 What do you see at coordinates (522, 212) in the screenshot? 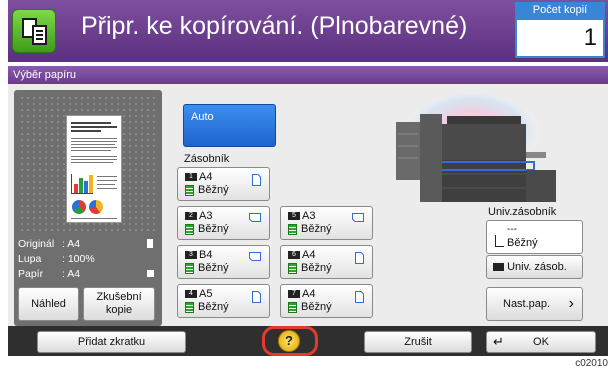
I see `mp-tray-label: Univ.zásobník` at bounding box center [522, 212].